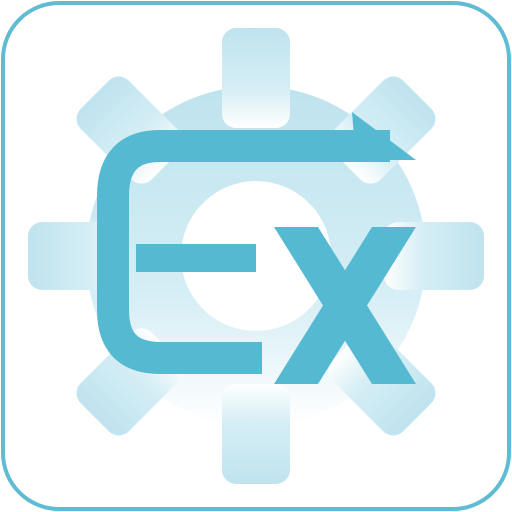 The image size is (512, 512). Describe the element at coordinates (196, 258) in the screenshot. I see `letter-e-middle-bar` at that location.